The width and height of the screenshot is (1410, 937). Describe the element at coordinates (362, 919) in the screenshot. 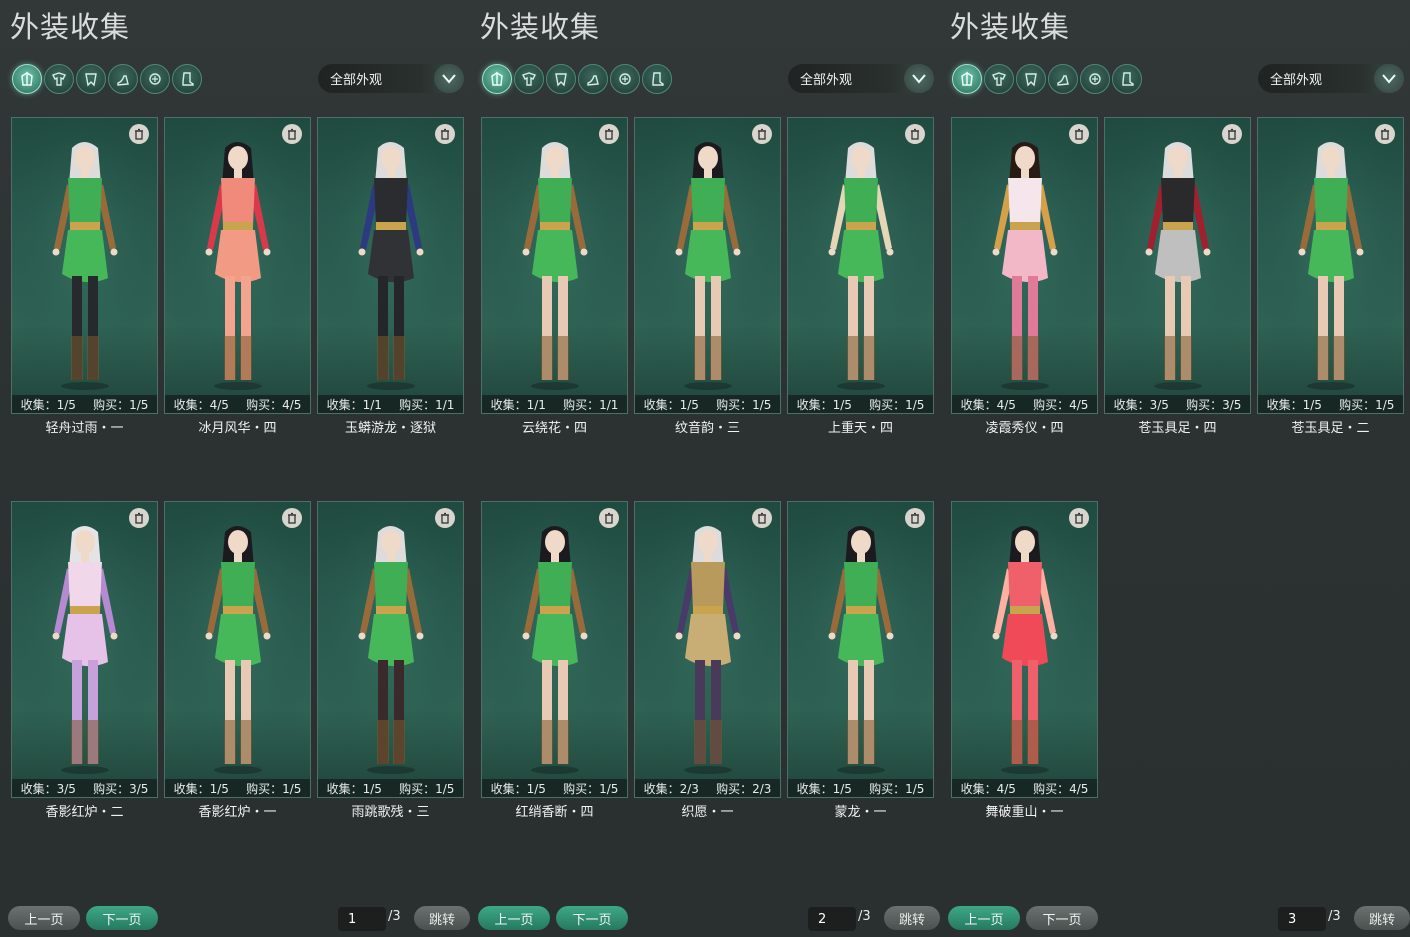

I see `page-number-input: 1` at that location.